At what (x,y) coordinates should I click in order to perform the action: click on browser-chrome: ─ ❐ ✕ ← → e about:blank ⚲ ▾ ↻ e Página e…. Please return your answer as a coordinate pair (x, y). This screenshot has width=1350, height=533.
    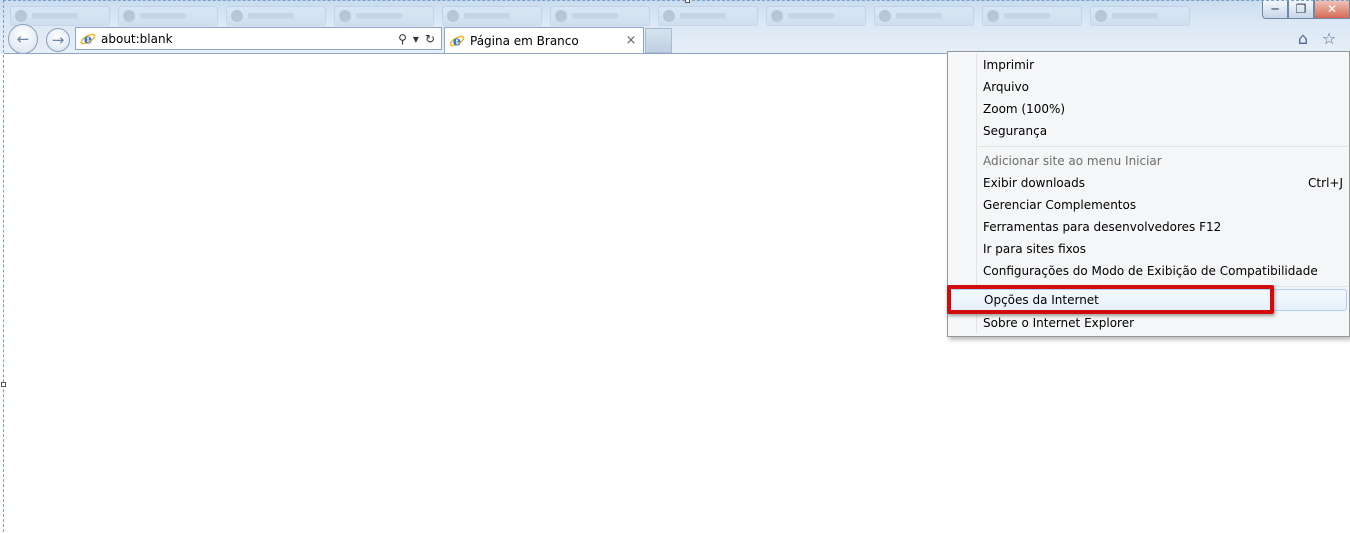
    Looking at the image, I should click on (675, 27).